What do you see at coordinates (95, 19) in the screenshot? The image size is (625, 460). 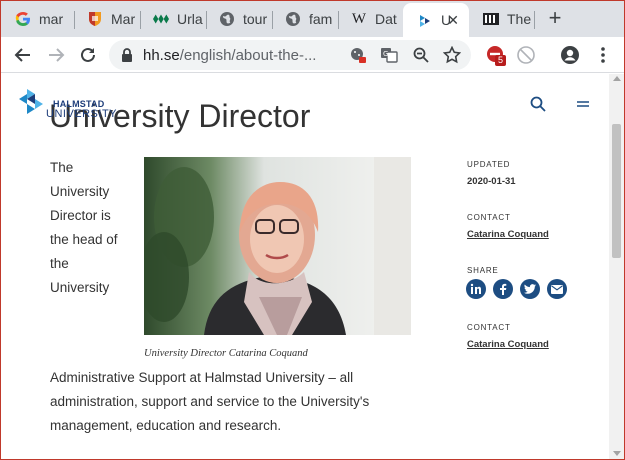 I see `shield-crest-icon` at bounding box center [95, 19].